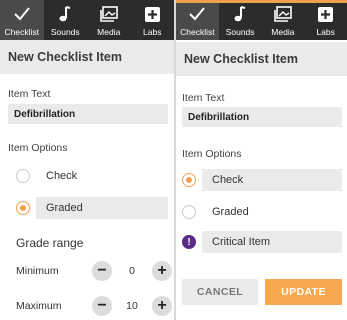  I want to click on update-button: UPDATE, so click(303, 292).